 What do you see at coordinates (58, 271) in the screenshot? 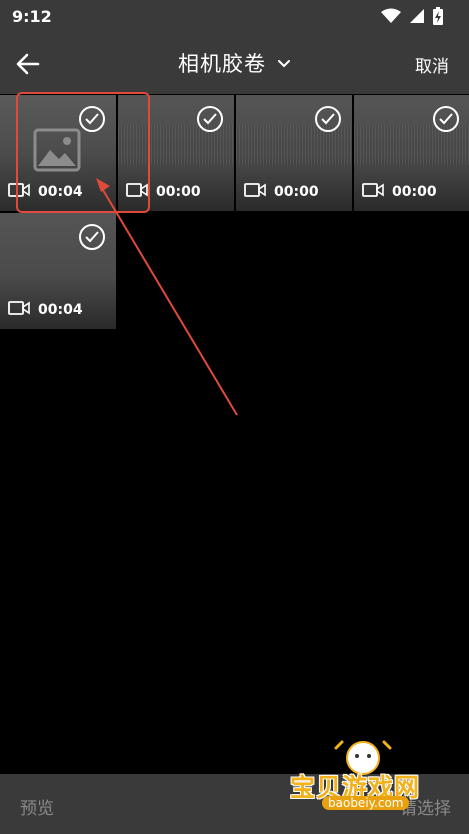
I see `media-tile: 00:04` at bounding box center [58, 271].